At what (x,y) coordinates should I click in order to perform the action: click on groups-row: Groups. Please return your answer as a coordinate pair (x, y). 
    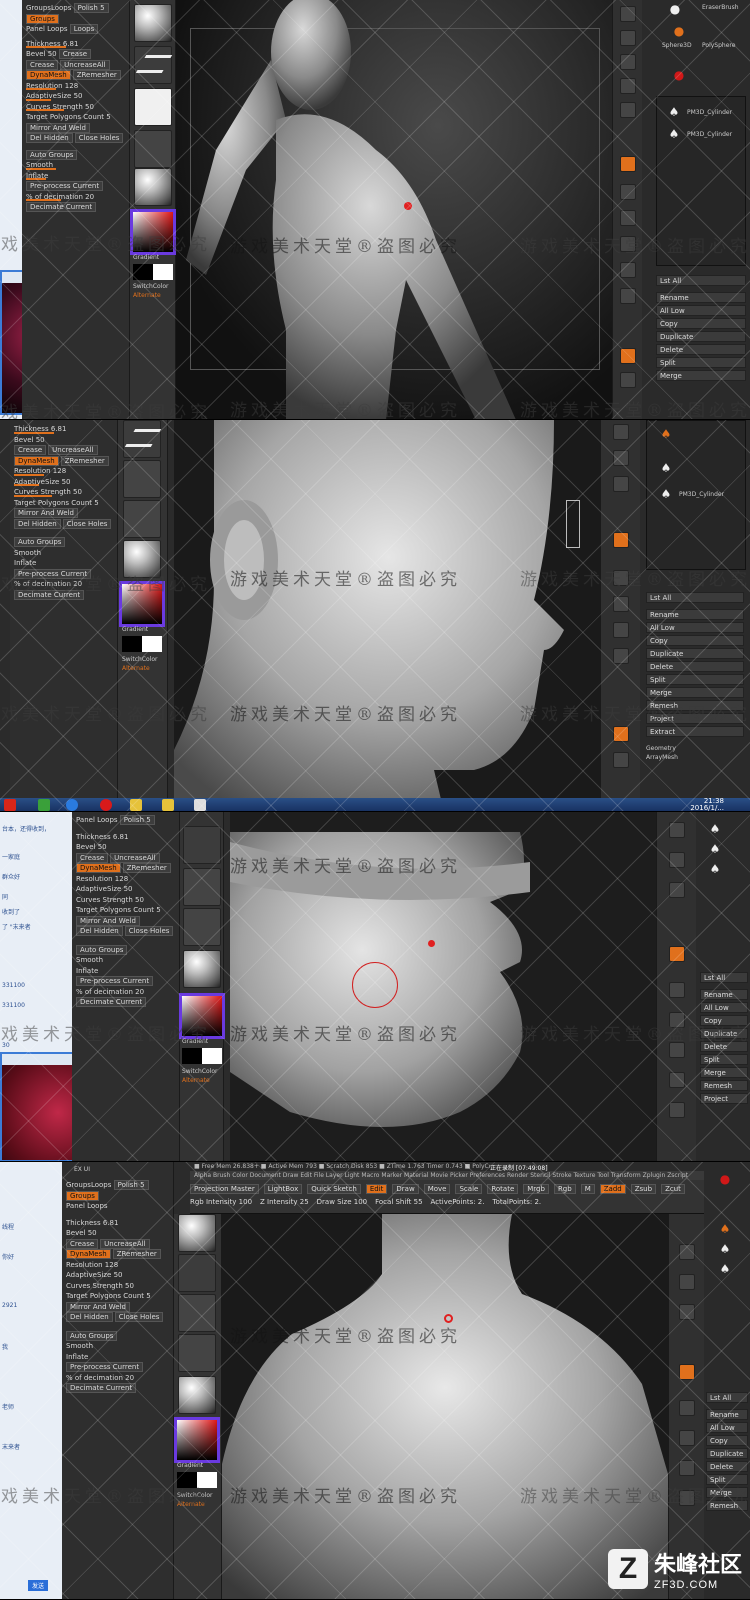
    Looking at the image, I should click on (117, 1196).